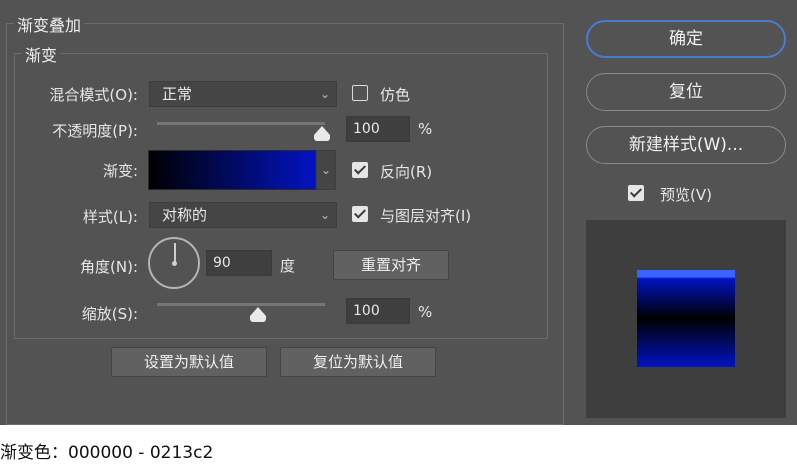 The height and width of the screenshot is (466, 797). What do you see at coordinates (395, 95) in the screenshot?
I see `dither-label: 仿色` at bounding box center [395, 95].